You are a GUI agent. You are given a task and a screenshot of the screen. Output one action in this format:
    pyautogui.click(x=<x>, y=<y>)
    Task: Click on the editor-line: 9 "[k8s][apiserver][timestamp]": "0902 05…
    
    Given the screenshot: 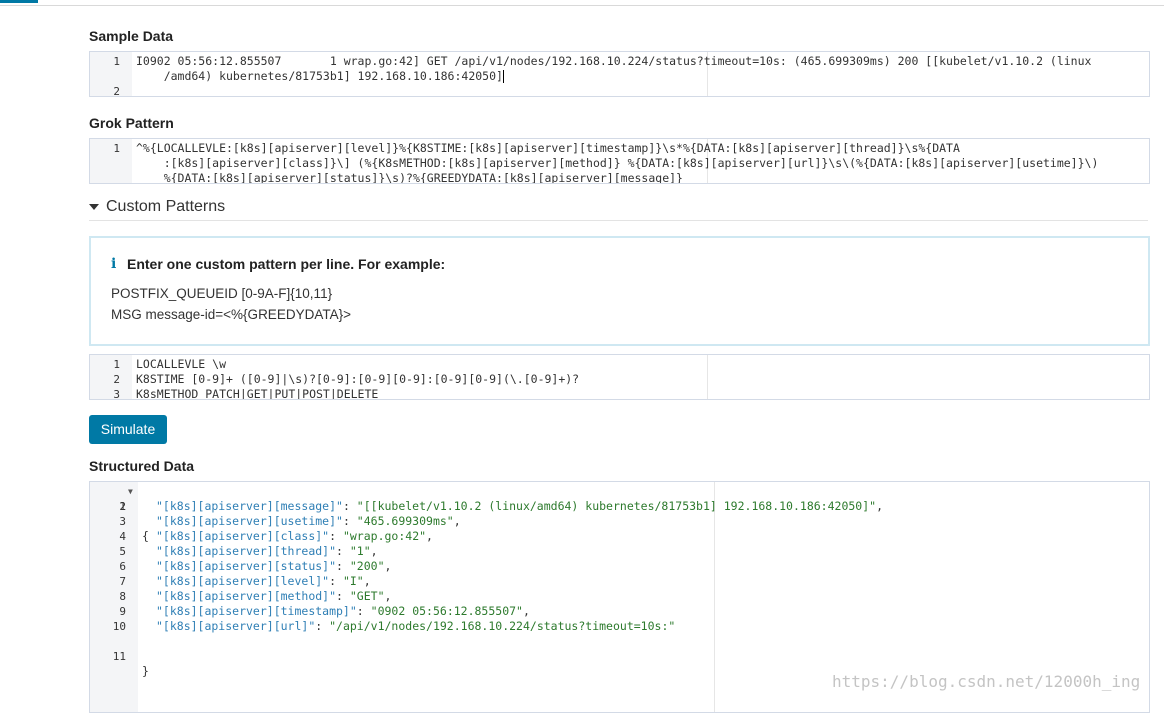 What is the action you would take?
    pyautogui.click(x=324, y=611)
    